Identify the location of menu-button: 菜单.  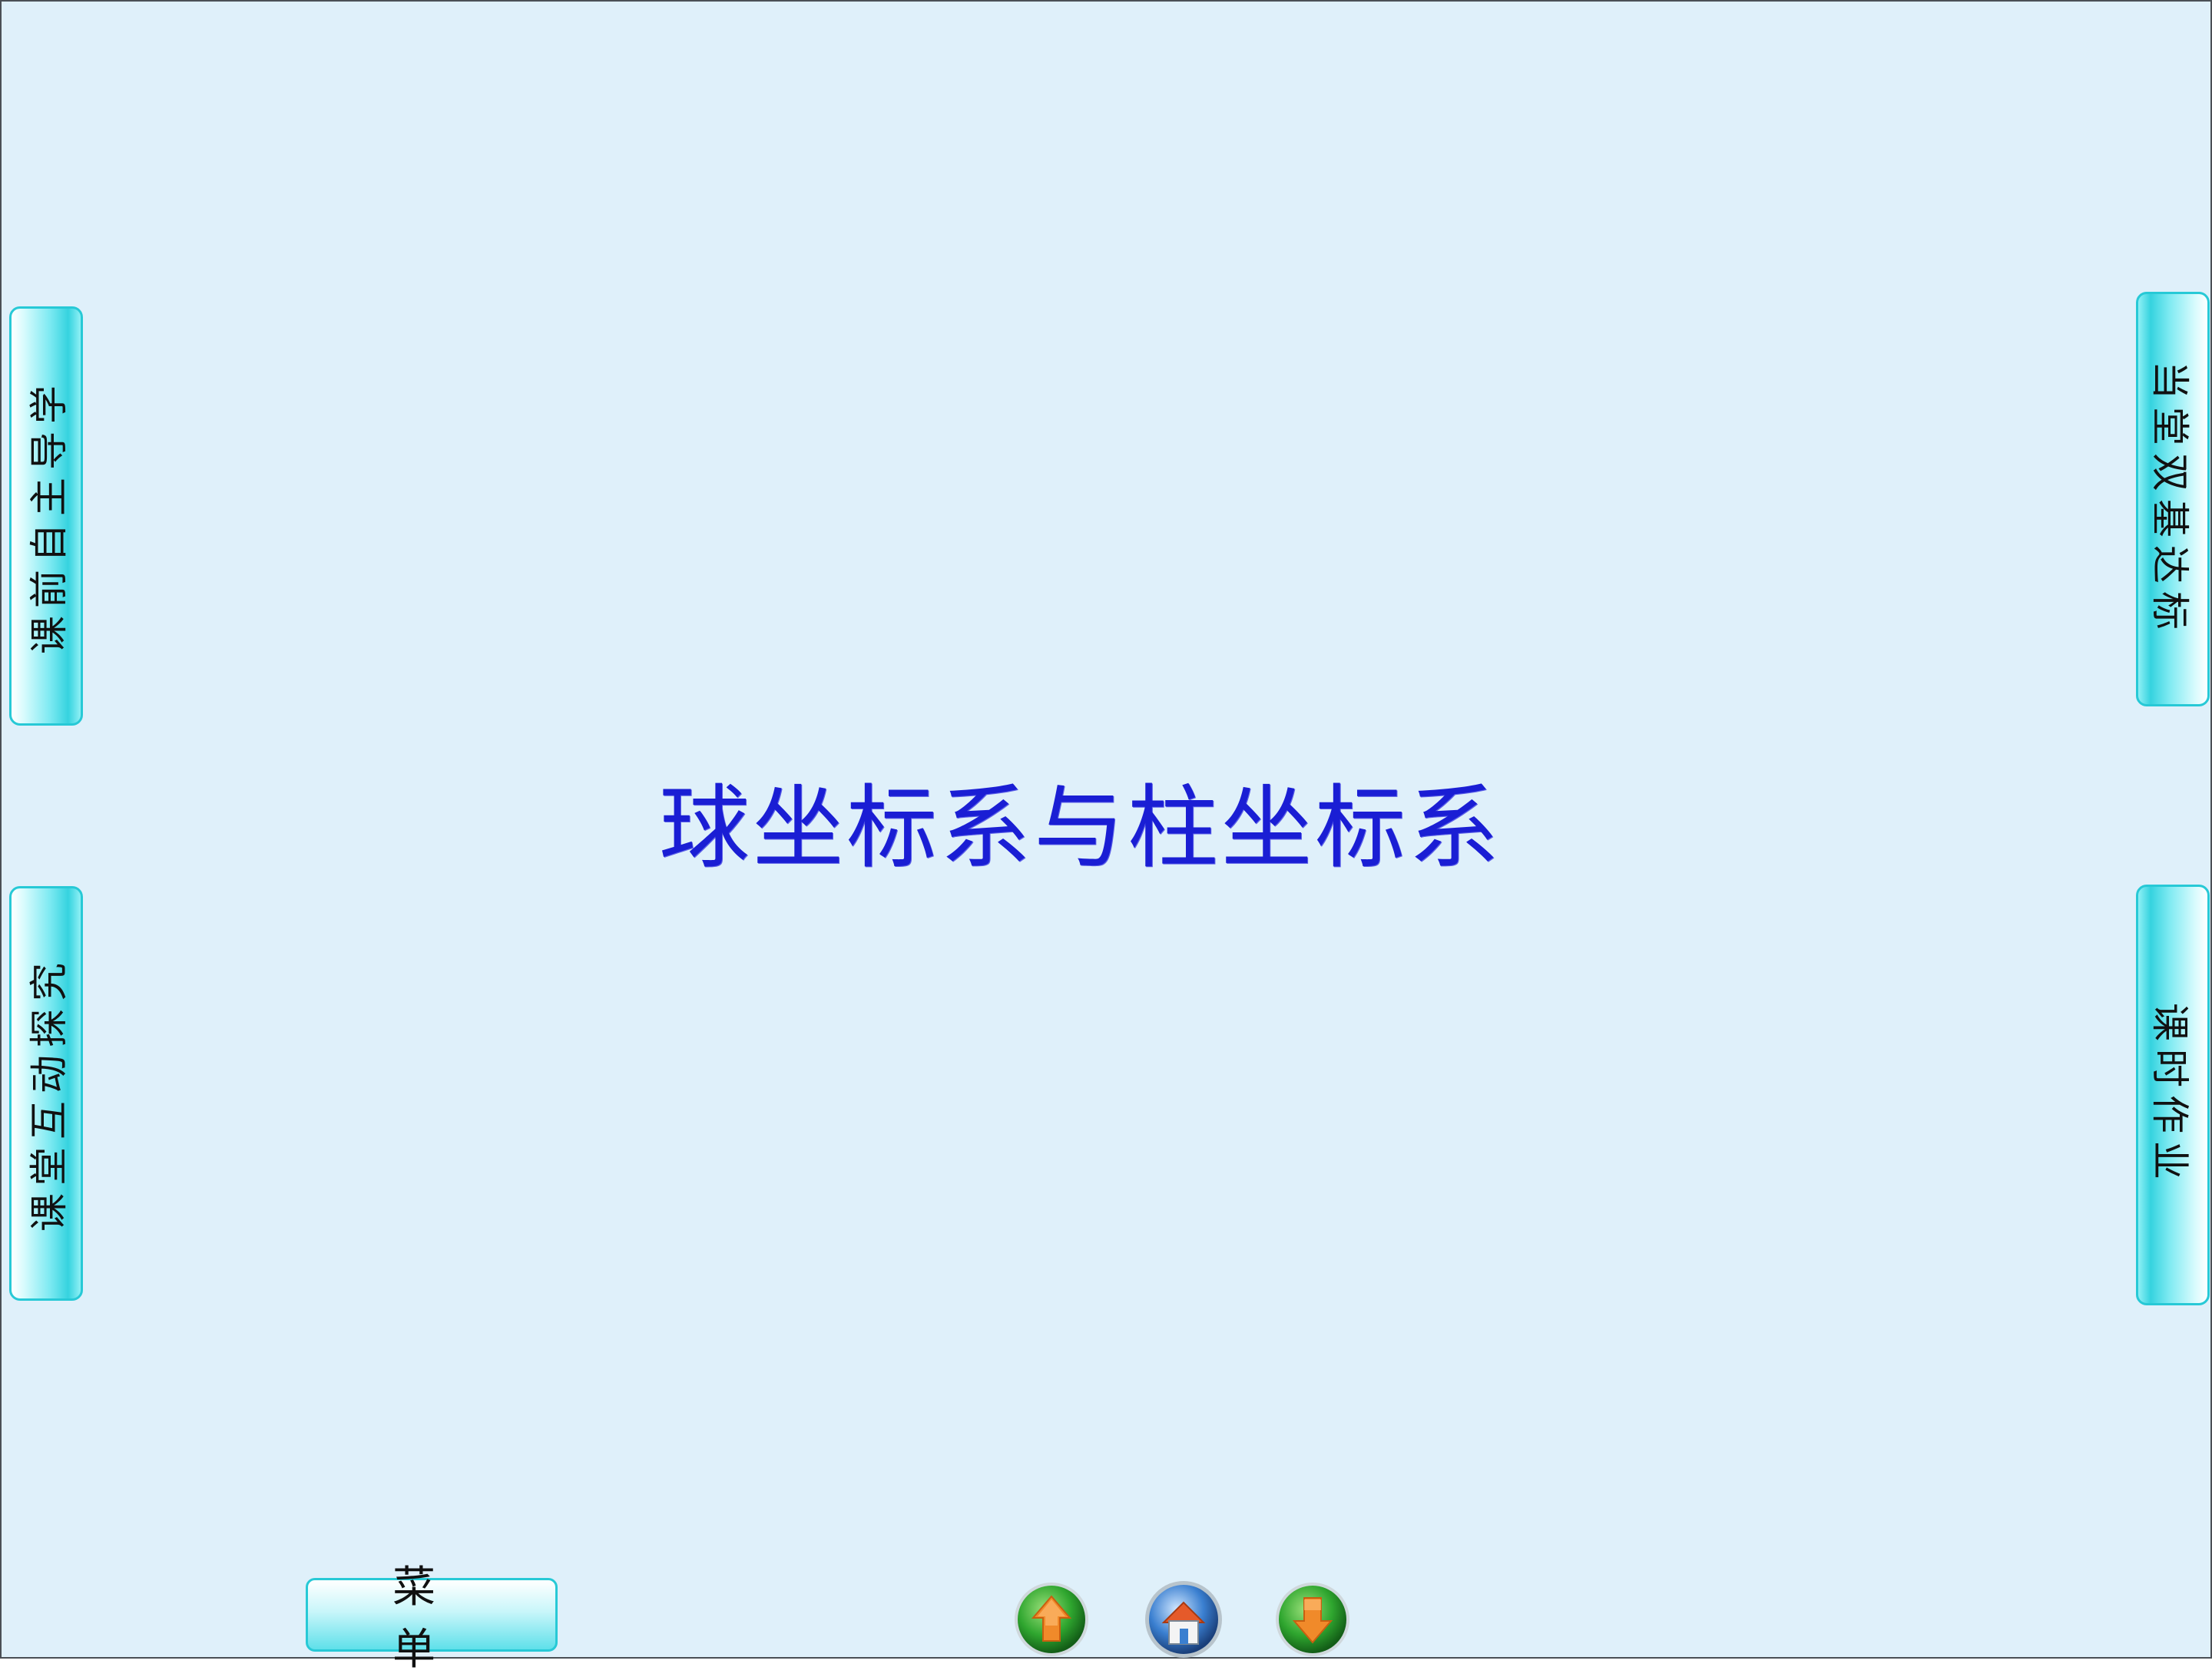
(432, 1619).